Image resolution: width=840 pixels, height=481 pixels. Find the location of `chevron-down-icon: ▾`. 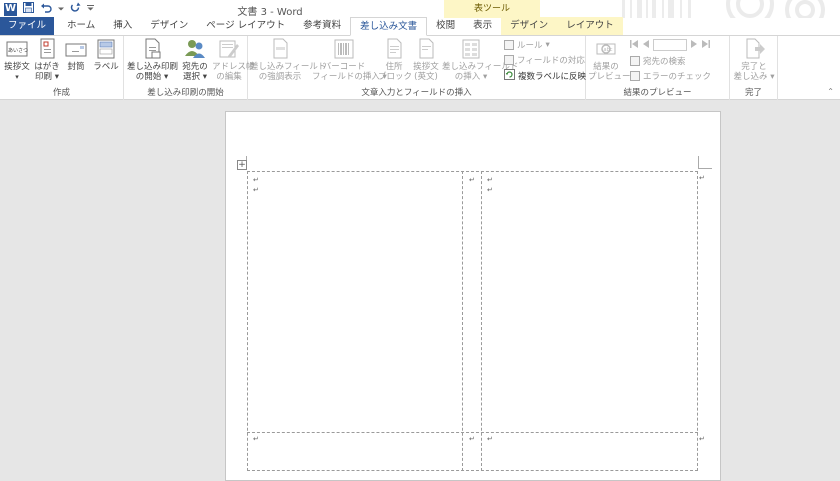

chevron-down-icon: ▾ is located at coordinates (17, 77).